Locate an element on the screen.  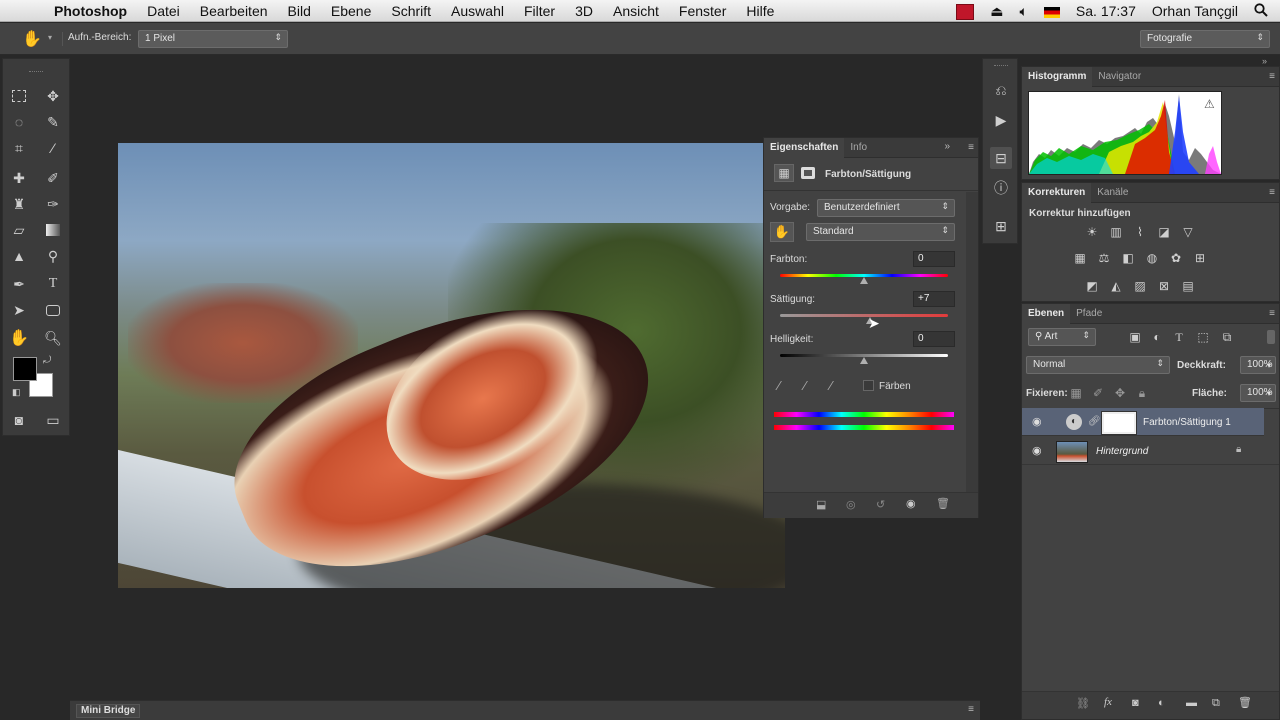
filter-shape-icon: ⬚ is located at coordinates (1203, 337).